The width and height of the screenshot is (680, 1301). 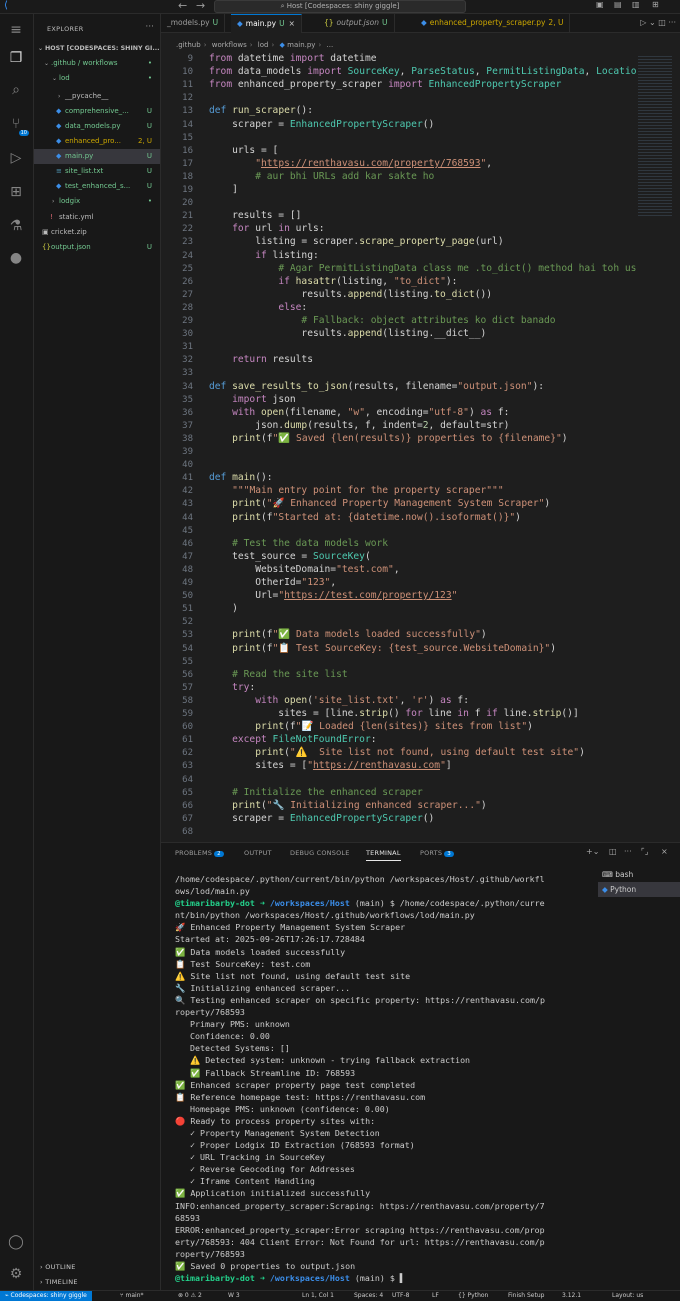 I want to click on line-number: 17, so click(x=187, y=163).